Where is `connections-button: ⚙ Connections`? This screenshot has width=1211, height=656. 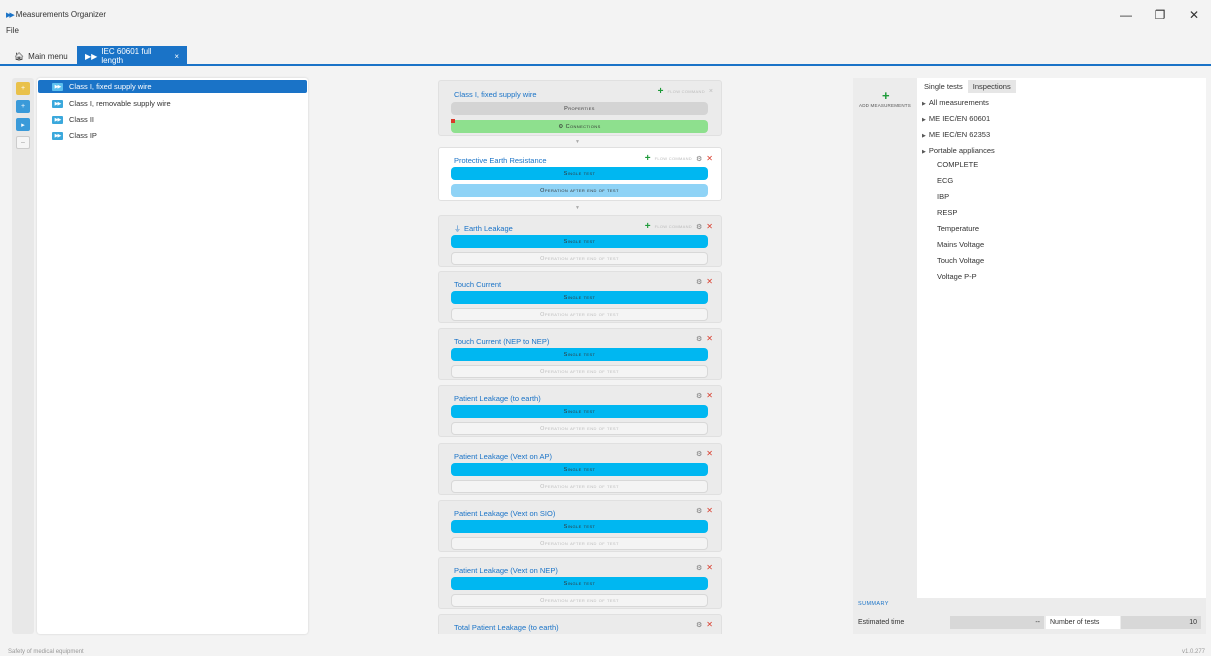 connections-button: ⚙ Connections is located at coordinates (579, 126).